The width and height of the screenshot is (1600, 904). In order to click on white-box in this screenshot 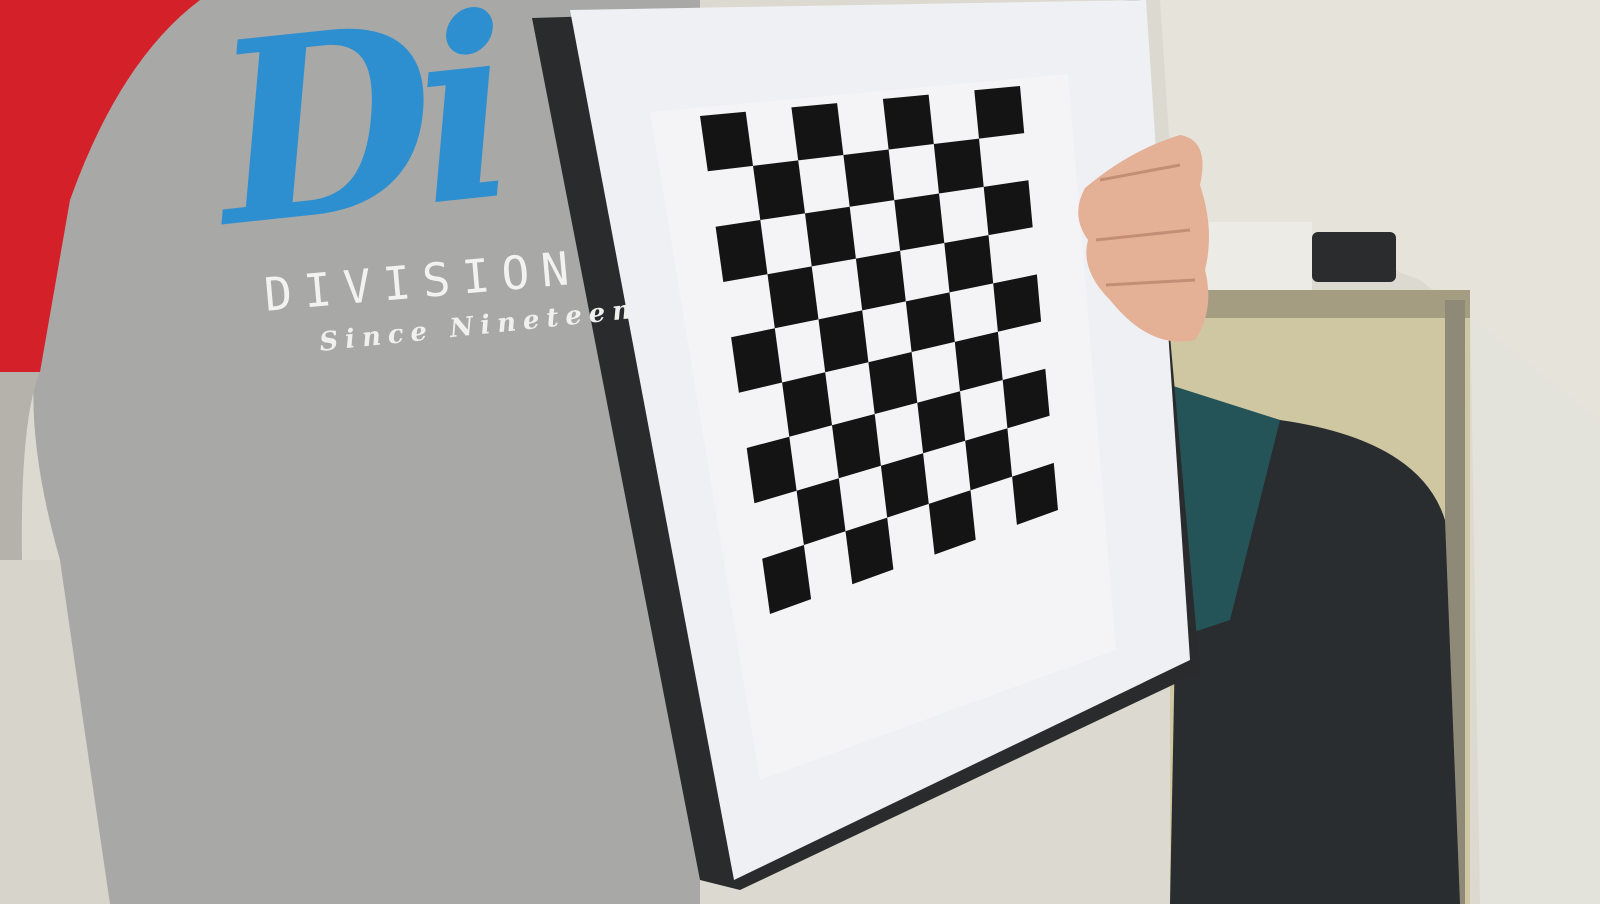, I will do `click(1256, 256)`.